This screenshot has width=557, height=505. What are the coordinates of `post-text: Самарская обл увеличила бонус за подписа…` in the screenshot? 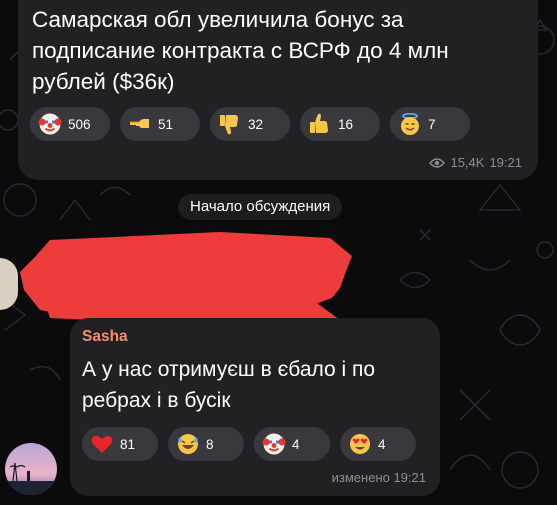 It's located at (240, 50).